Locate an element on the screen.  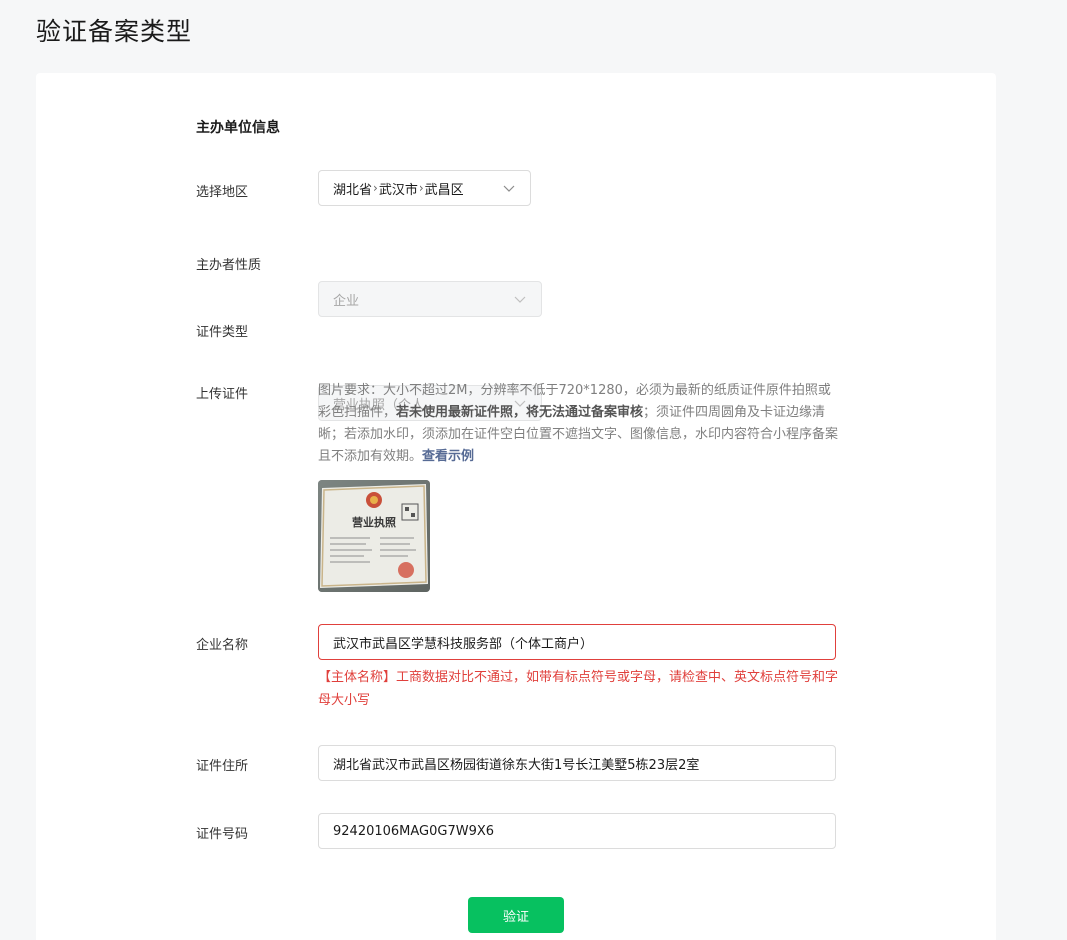
certificate-number-input is located at coordinates (577, 831).